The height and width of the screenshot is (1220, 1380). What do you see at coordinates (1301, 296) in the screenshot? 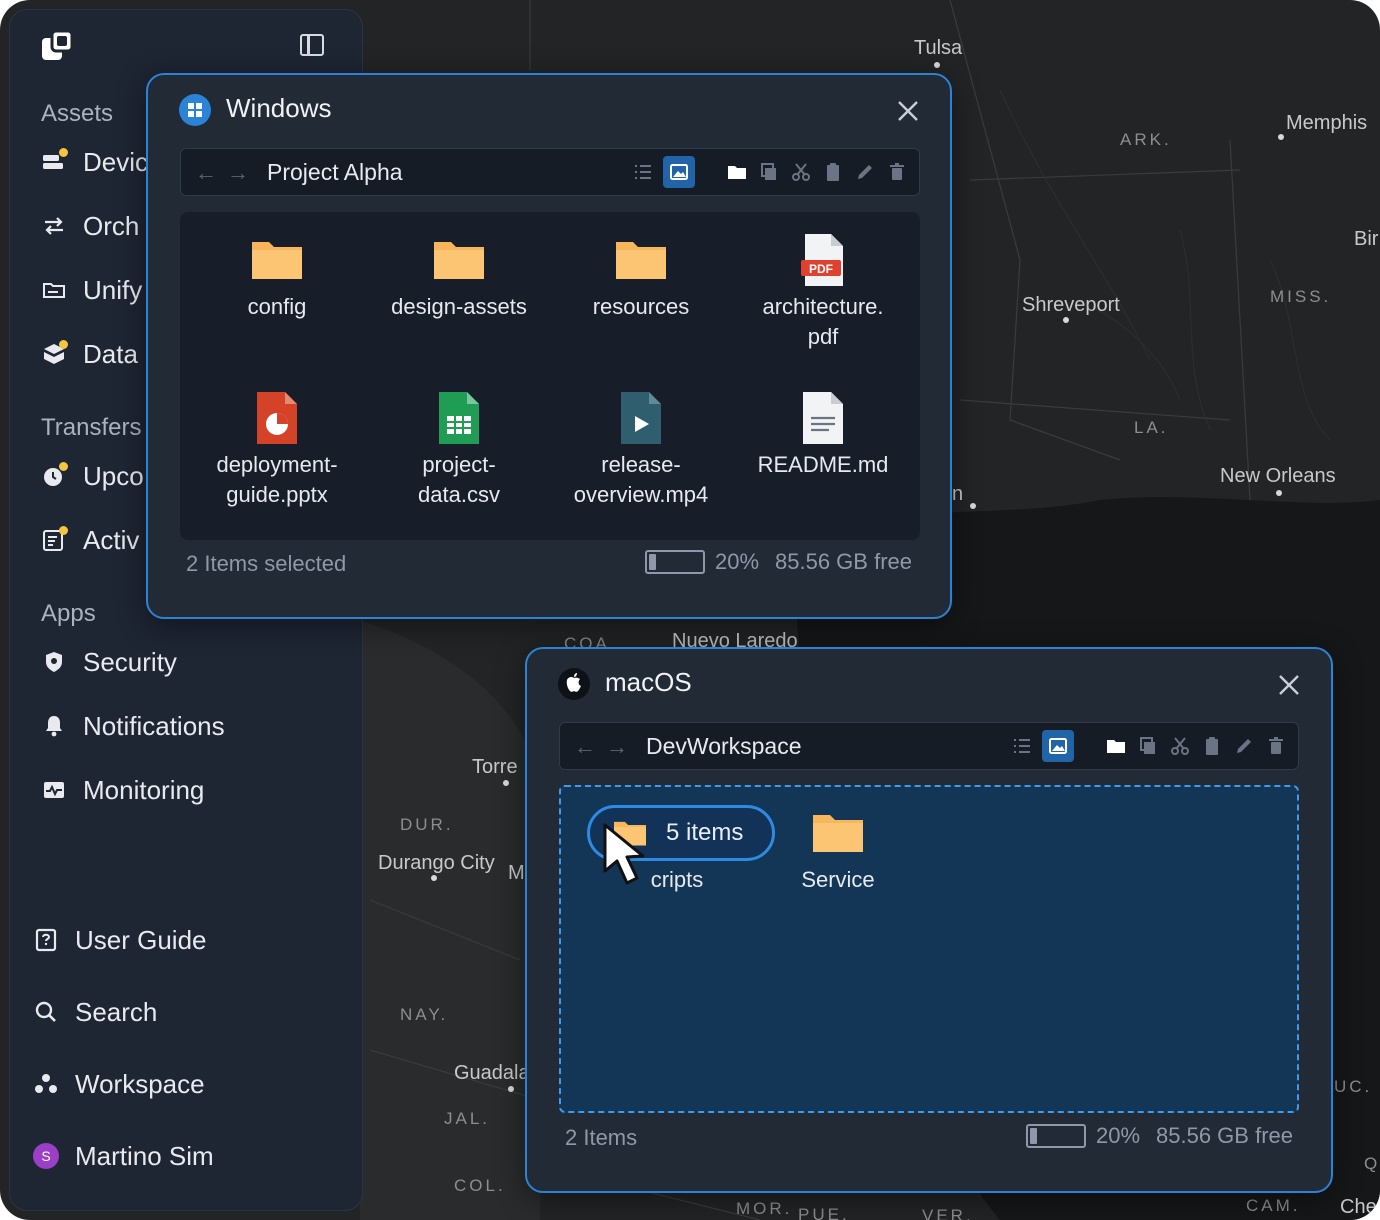
I see `map-label: MISS.` at bounding box center [1301, 296].